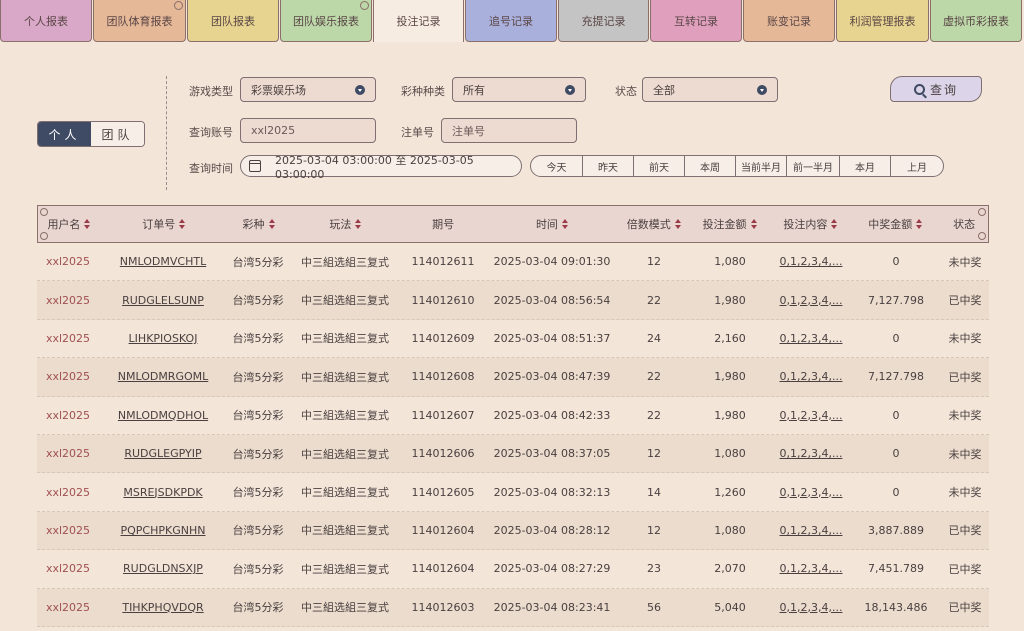  What do you see at coordinates (710, 166) in the screenshot?
I see `quick-range-button: 本周` at bounding box center [710, 166].